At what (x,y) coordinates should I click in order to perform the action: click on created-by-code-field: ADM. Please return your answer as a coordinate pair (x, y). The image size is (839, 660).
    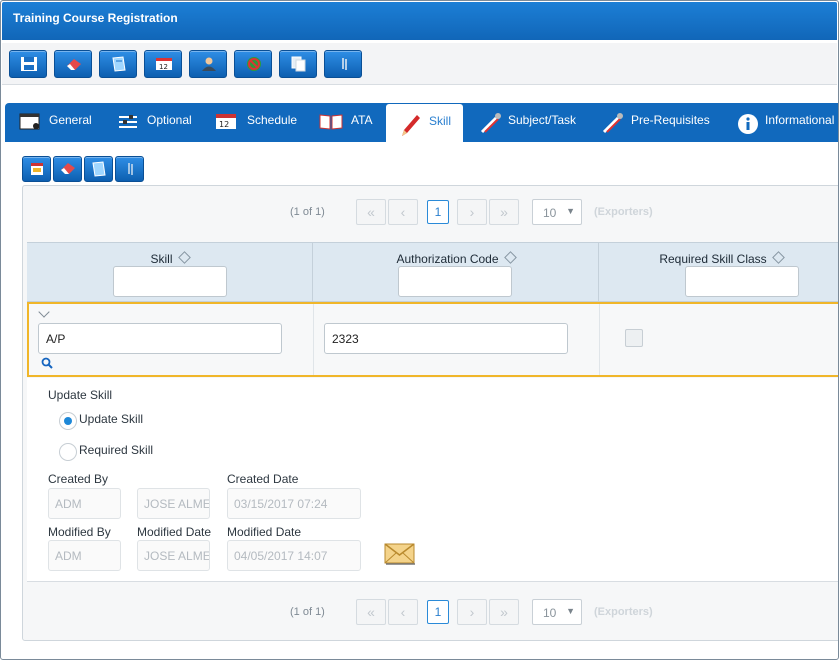
    Looking at the image, I should click on (84, 503).